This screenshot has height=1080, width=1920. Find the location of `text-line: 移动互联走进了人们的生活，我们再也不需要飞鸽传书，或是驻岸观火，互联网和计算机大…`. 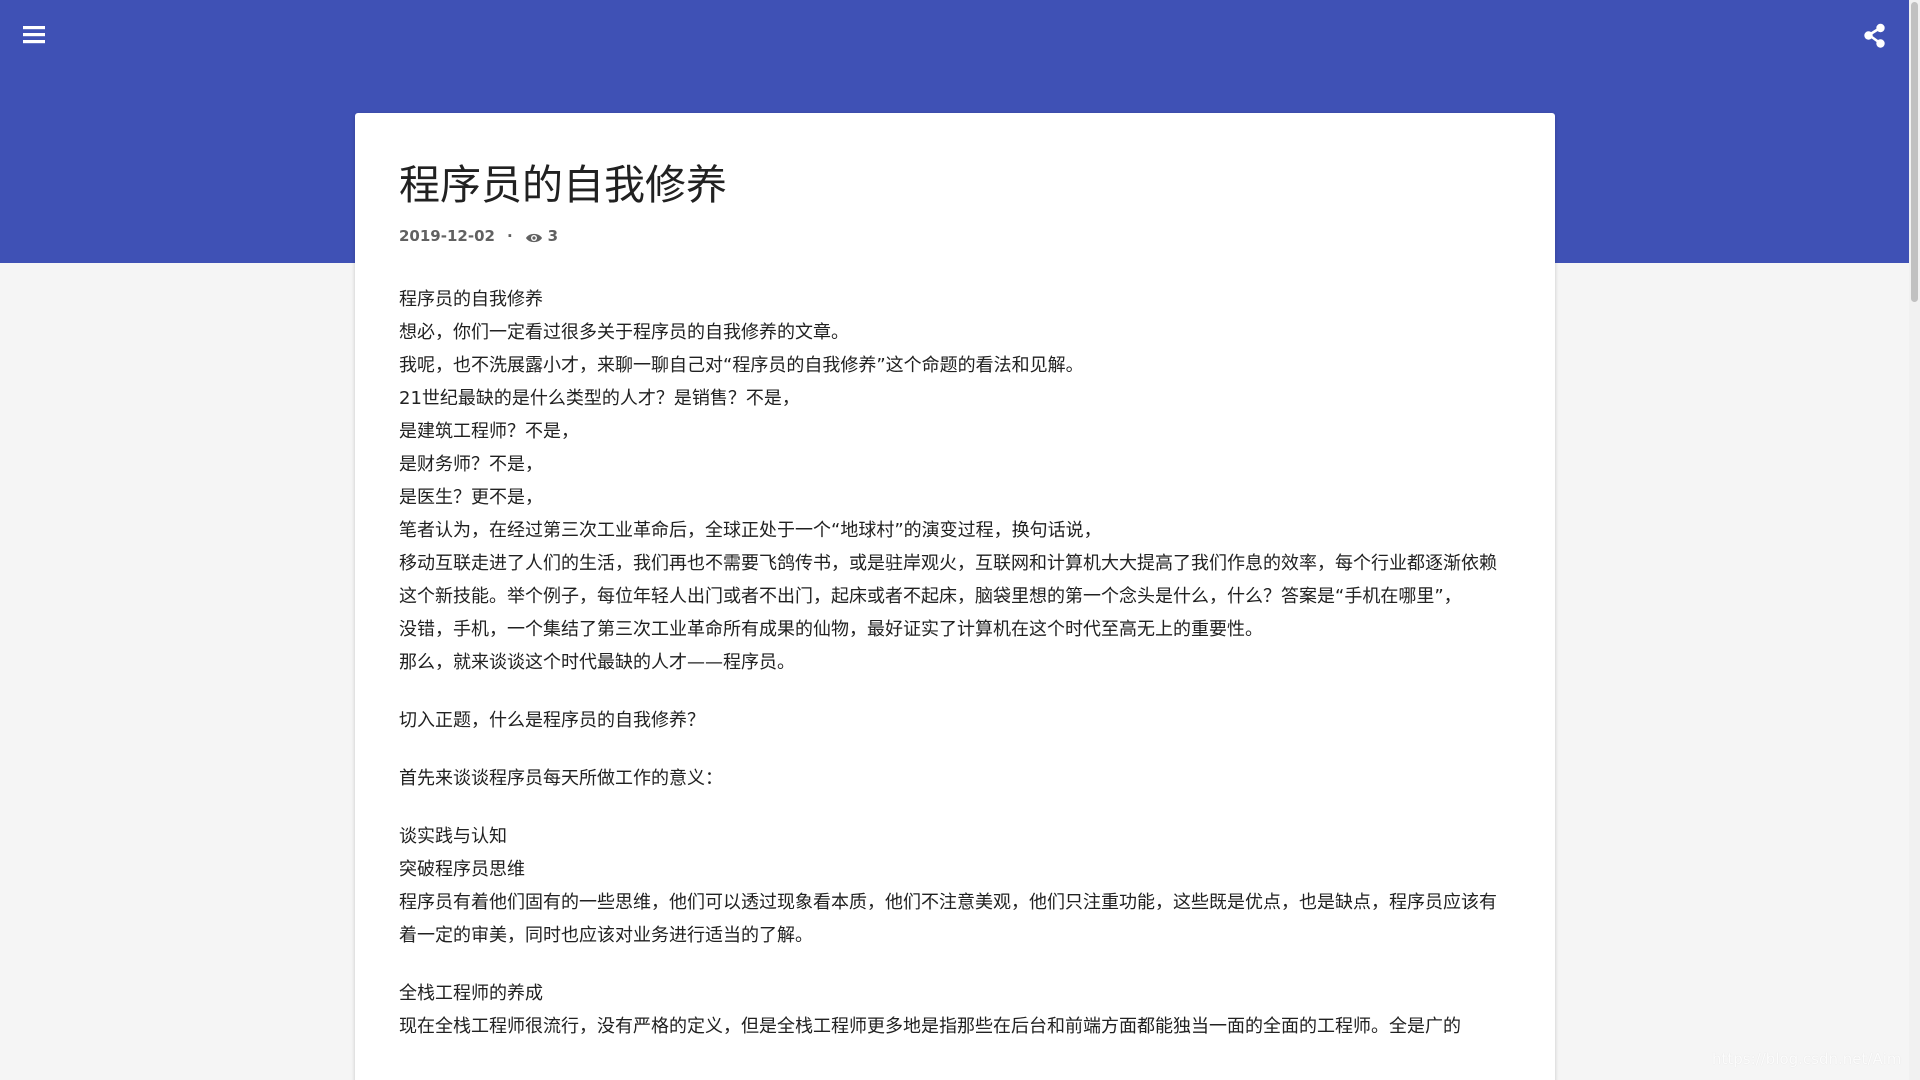

text-line: 移动互联走进了人们的生活，我们再也不需要飞鸽传书，或是驻岸观火，互联网和计算机大… is located at coordinates (948, 580).